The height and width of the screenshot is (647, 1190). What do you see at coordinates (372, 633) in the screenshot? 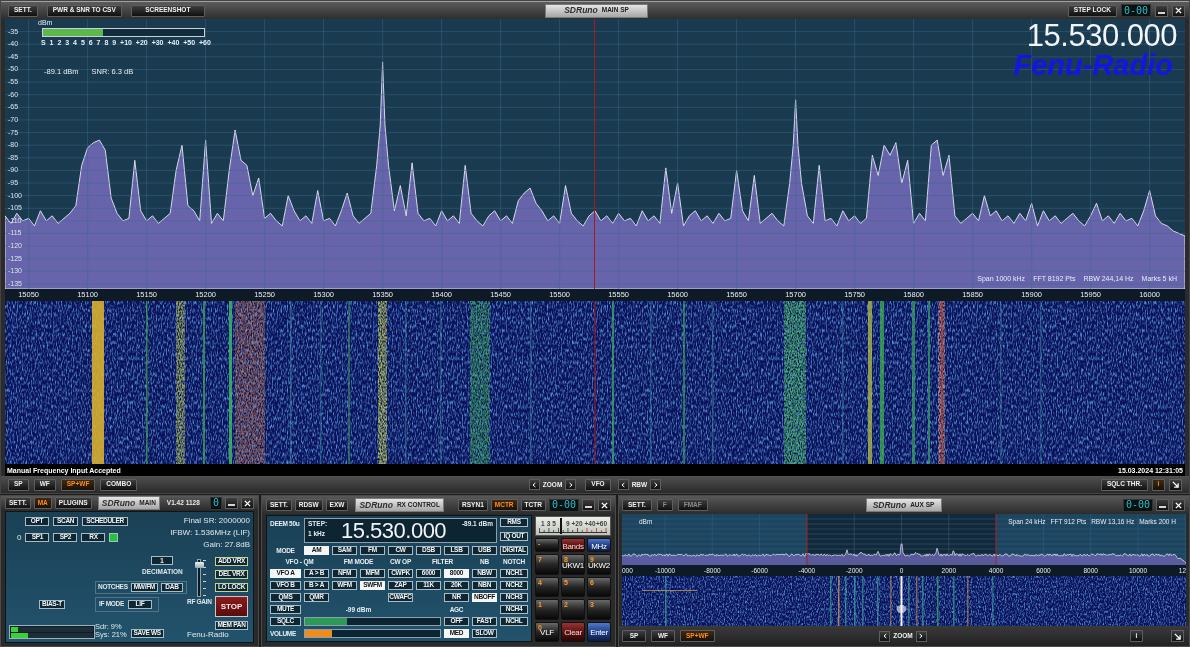
I see `volume-slider-track` at bounding box center [372, 633].